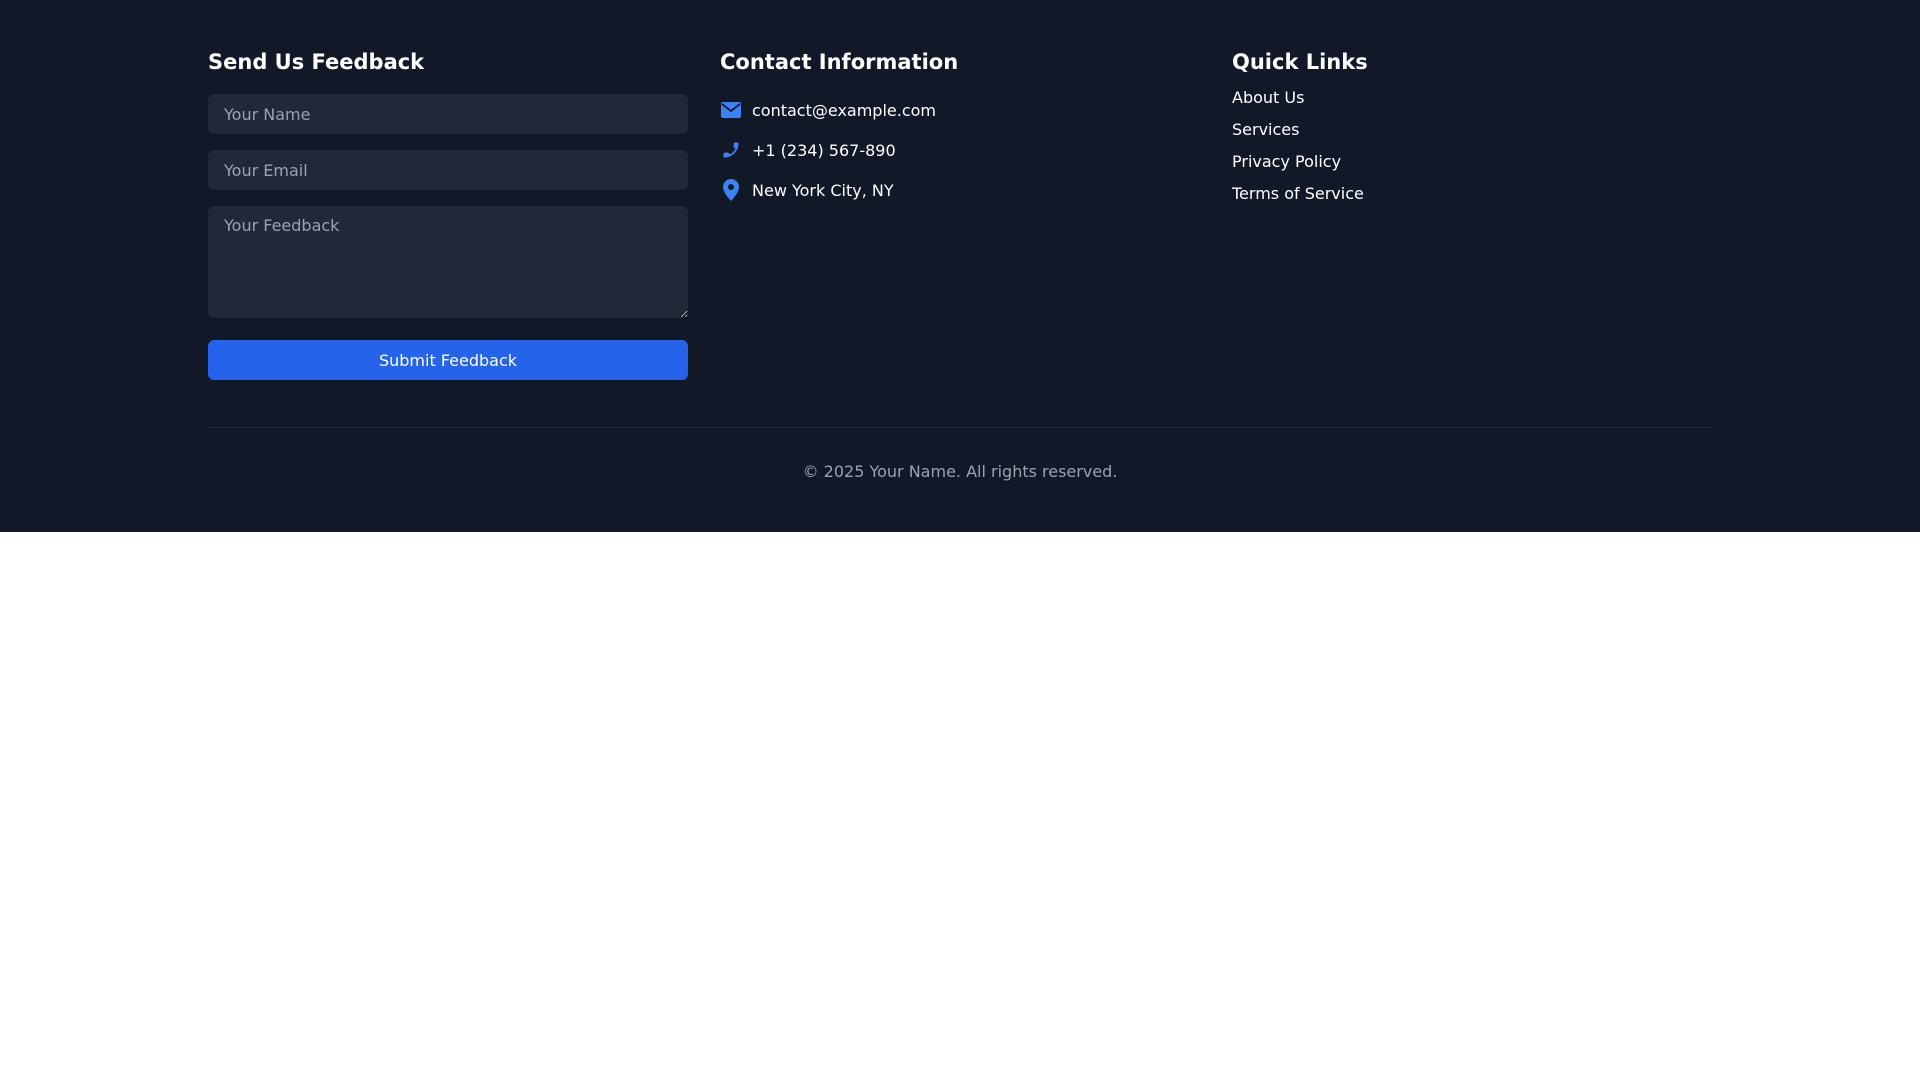 The width and height of the screenshot is (1920, 1080). Describe the element at coordinates (448, 114) in the screenshot. I see `name-input` at that location.